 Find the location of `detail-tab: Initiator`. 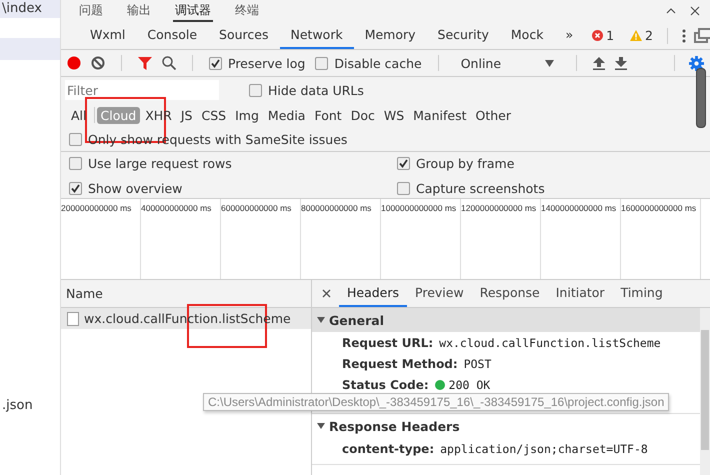

detail-tab: Initiator is located at coordinates (580, 293).